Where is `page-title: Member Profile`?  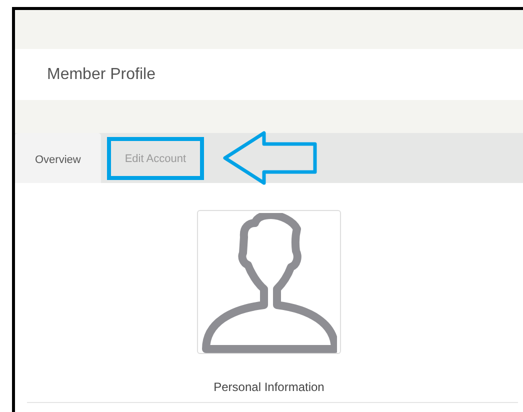
page-title: Member Profile is located at coordinates (101, 75).